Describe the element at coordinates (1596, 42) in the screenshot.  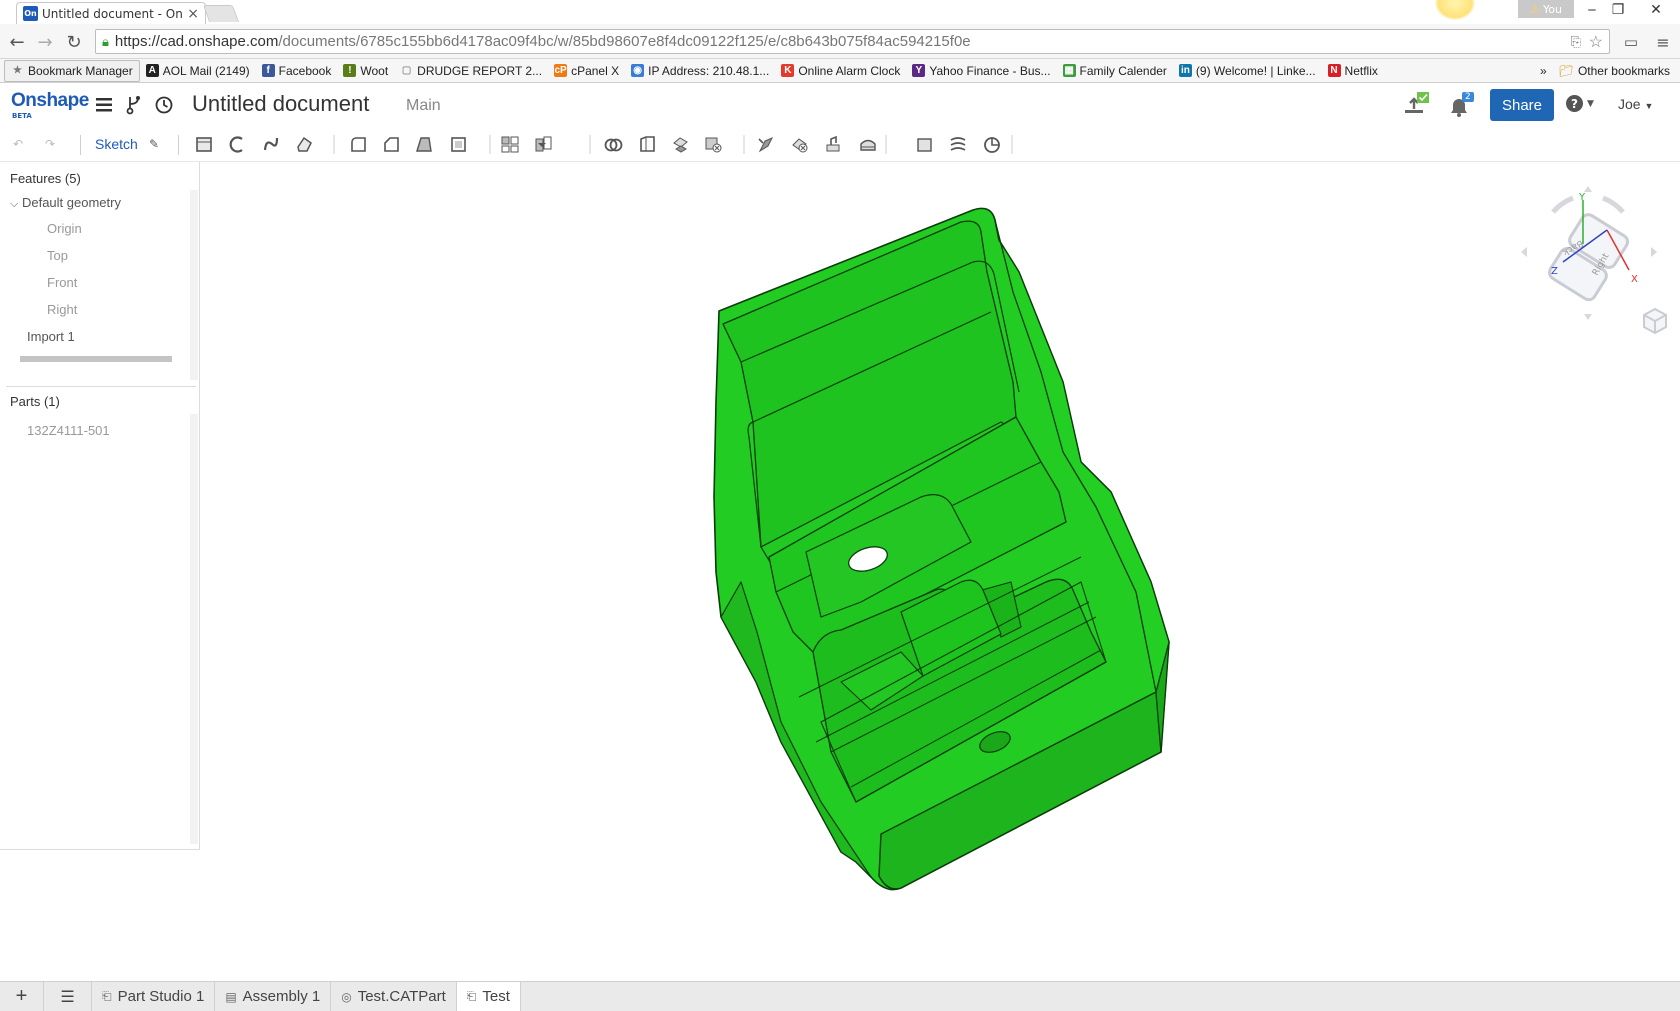
I see `star-icon: ☆` at that location.